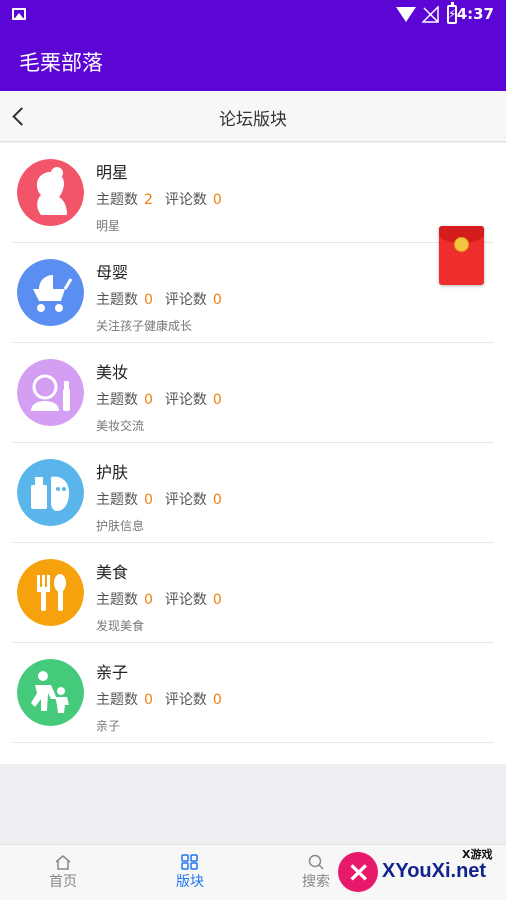 This screenshot has height=900, width=506. I want to click on forum-description: 明星, so click(108, 226).